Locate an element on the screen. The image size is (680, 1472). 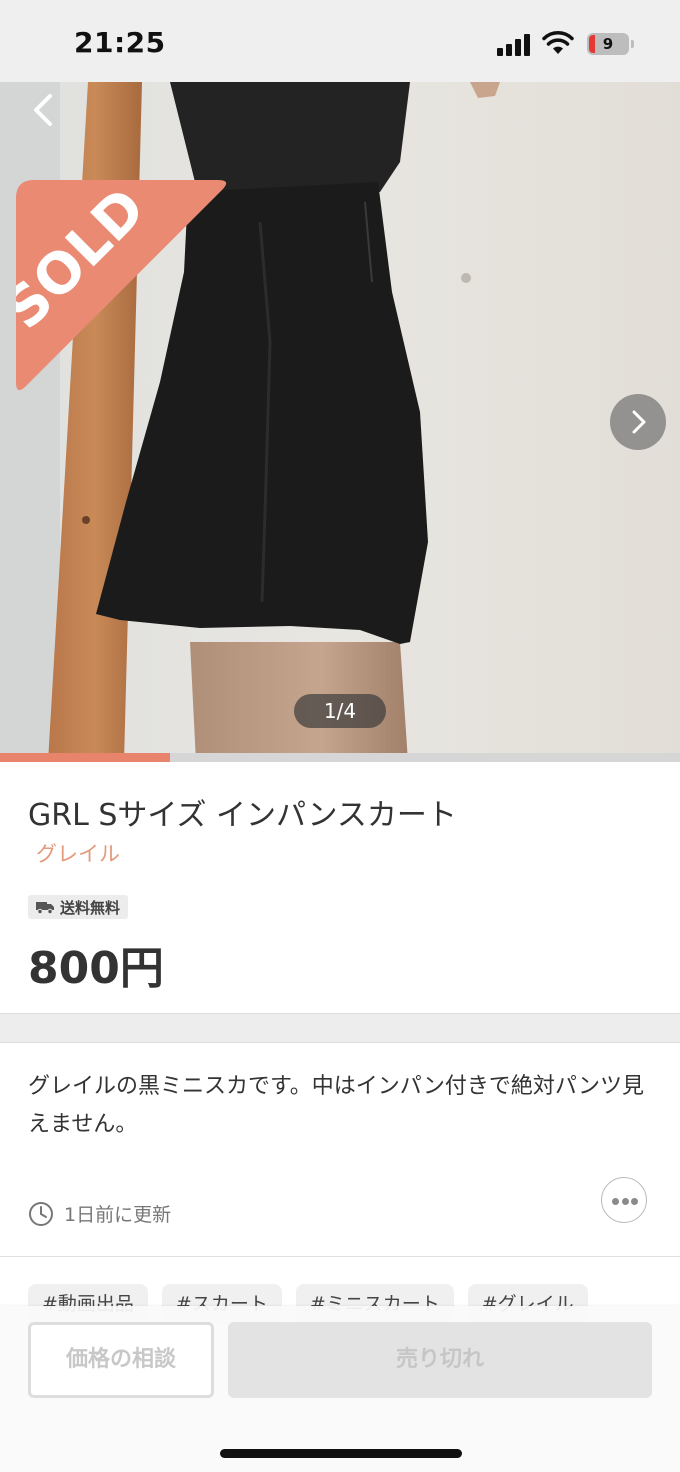
home-indicator is located at coordinates (341, 1453).